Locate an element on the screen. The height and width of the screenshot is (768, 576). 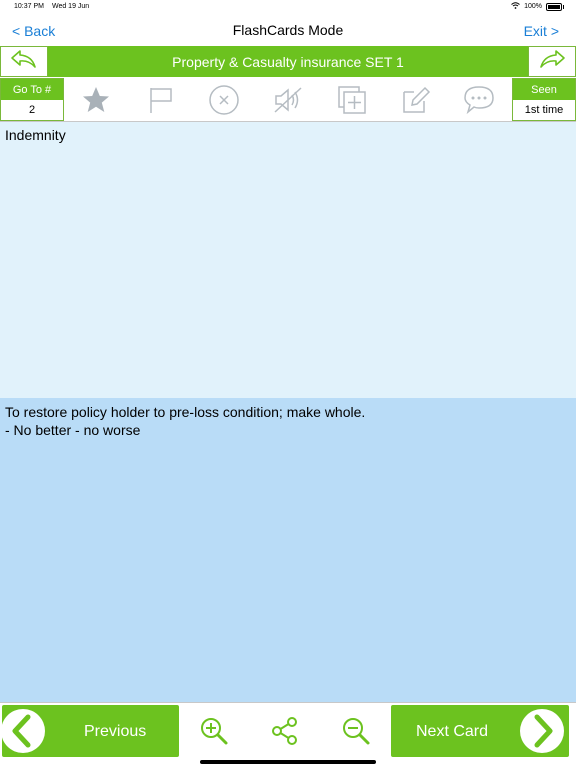
goto-value: 2 is located at coordinates (32, 110).